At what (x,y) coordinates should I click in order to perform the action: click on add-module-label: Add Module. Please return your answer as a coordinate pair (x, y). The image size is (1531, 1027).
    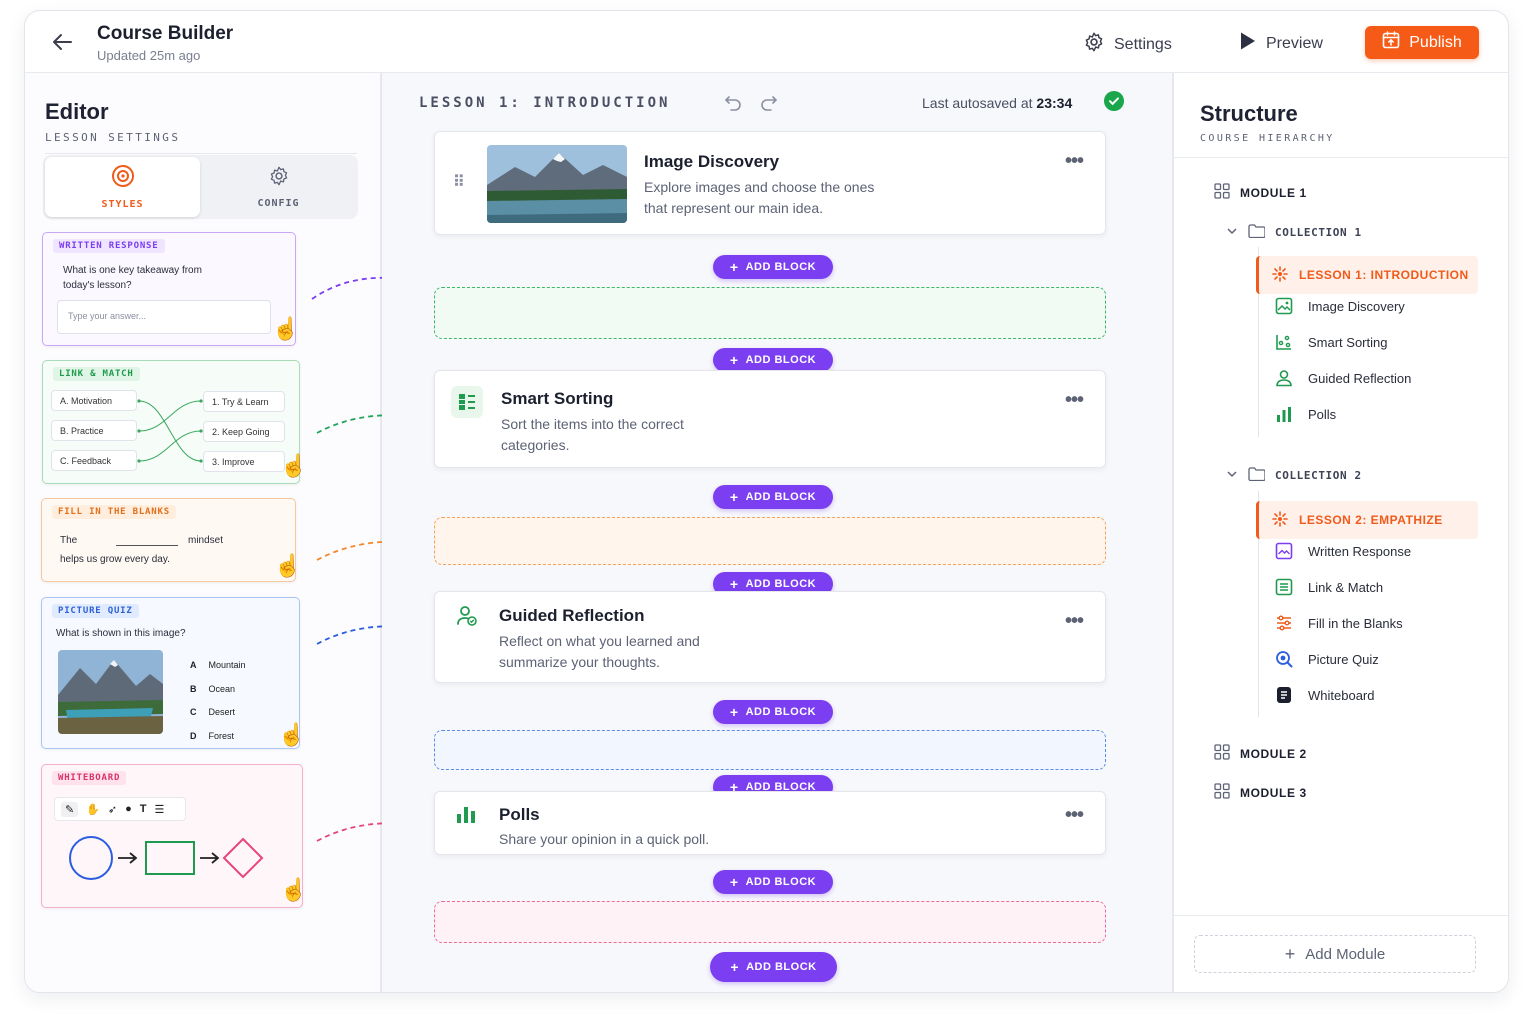
    Looking at the image, I should click on (1345, 954).